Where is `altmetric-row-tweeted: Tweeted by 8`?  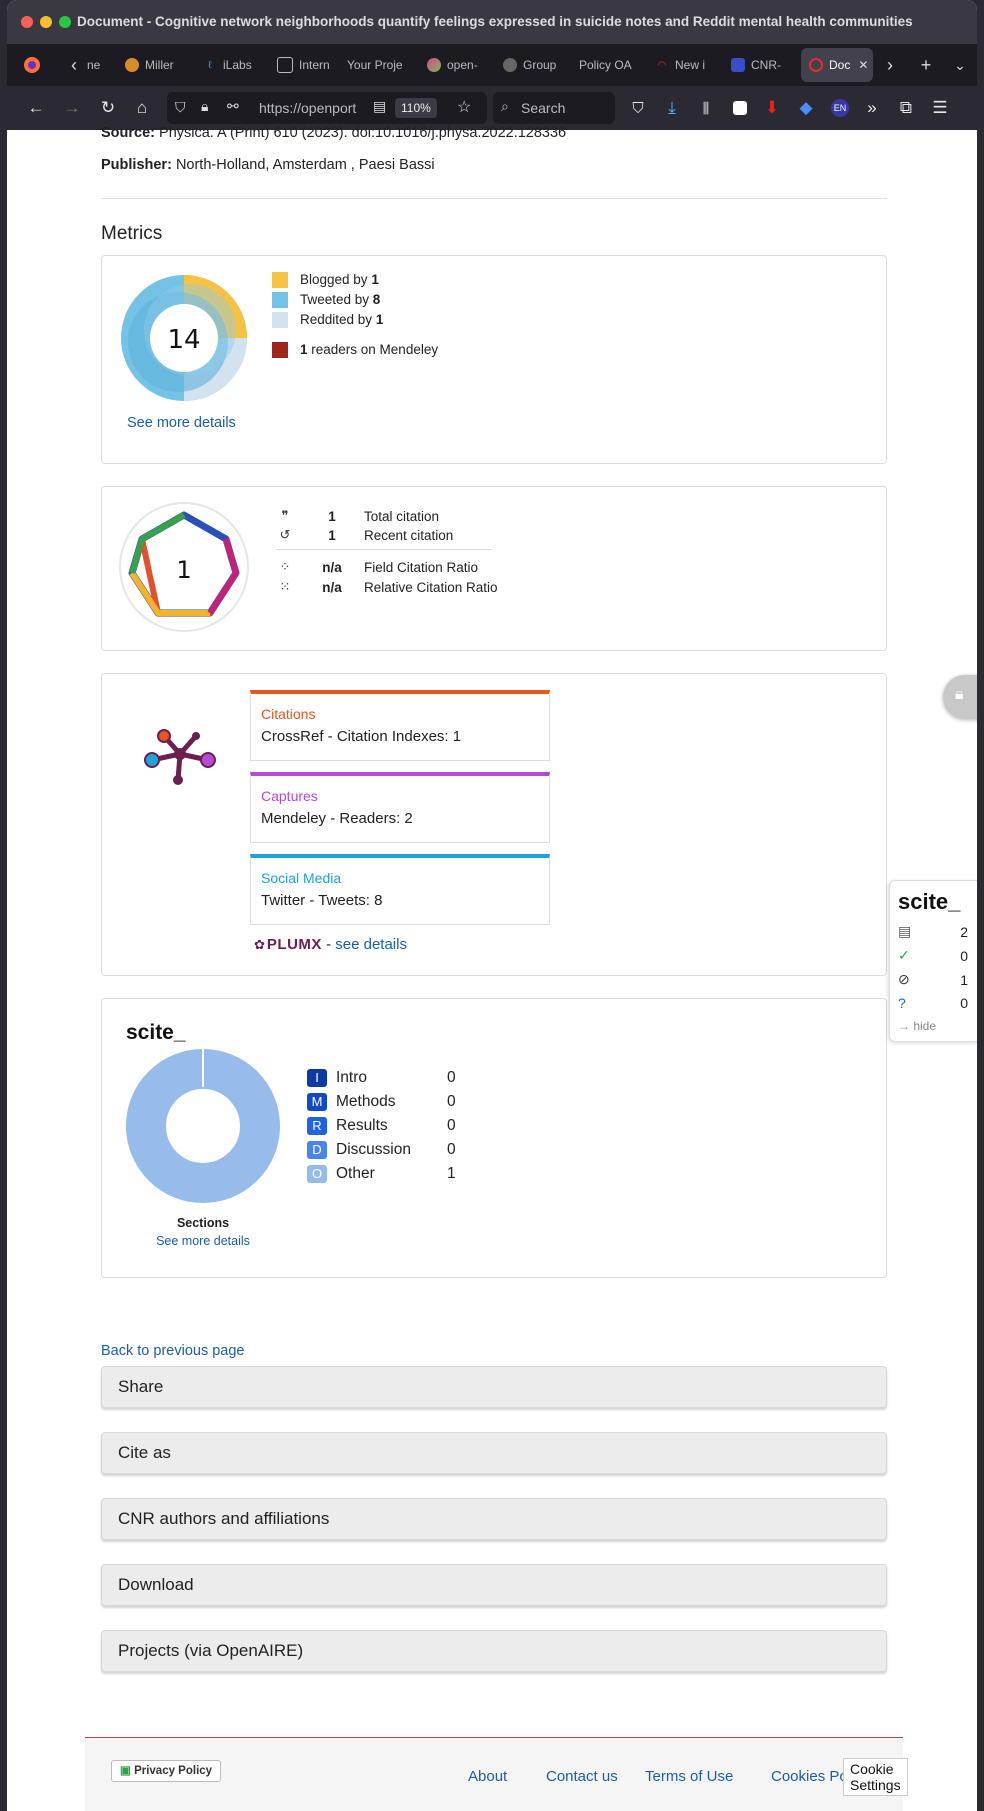
altmetric-row-tweeted: Tweeted by 8 is located at coordinates (326, 300).